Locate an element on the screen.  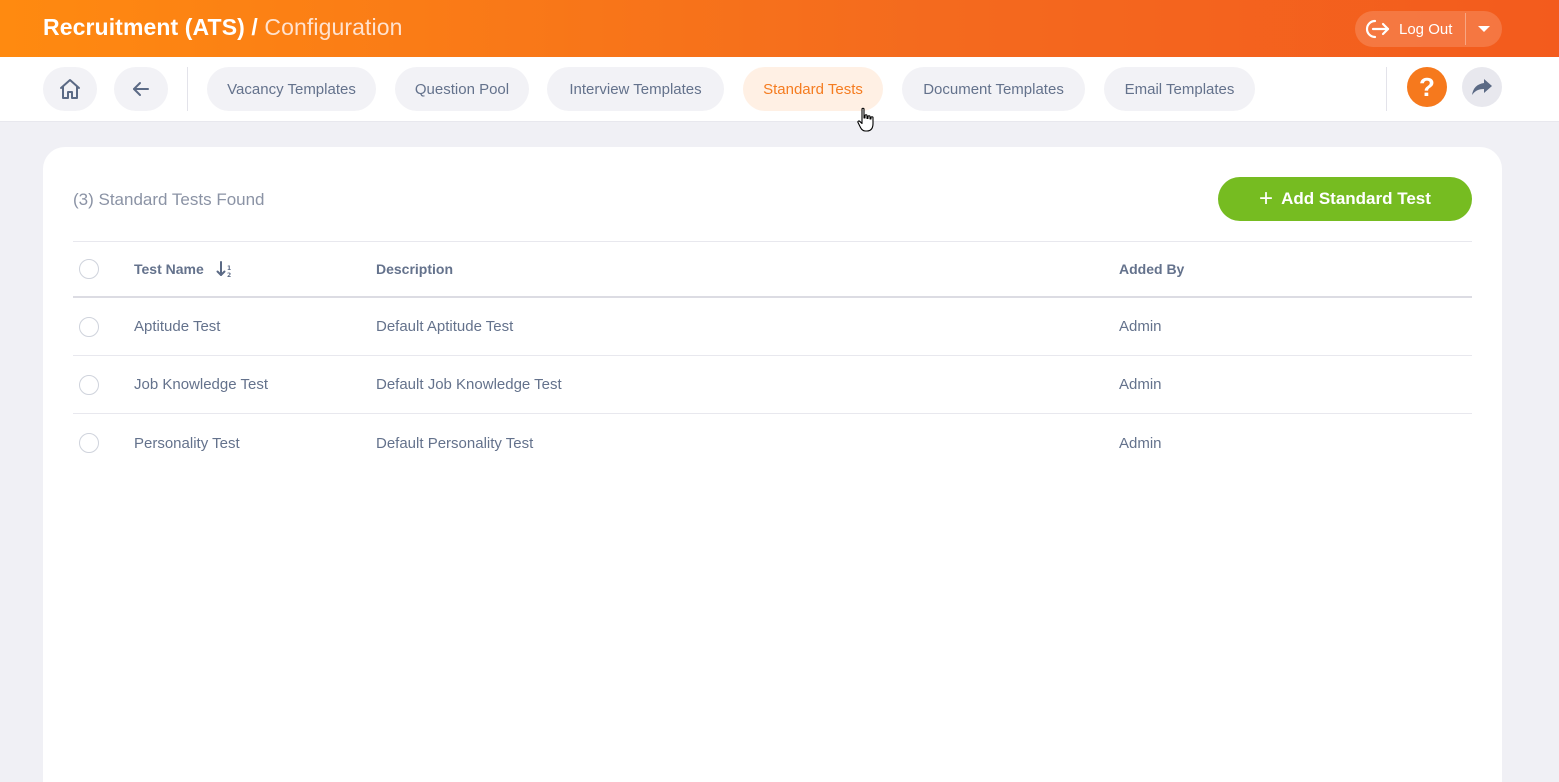
home-button is located at coordinates (70, 89).